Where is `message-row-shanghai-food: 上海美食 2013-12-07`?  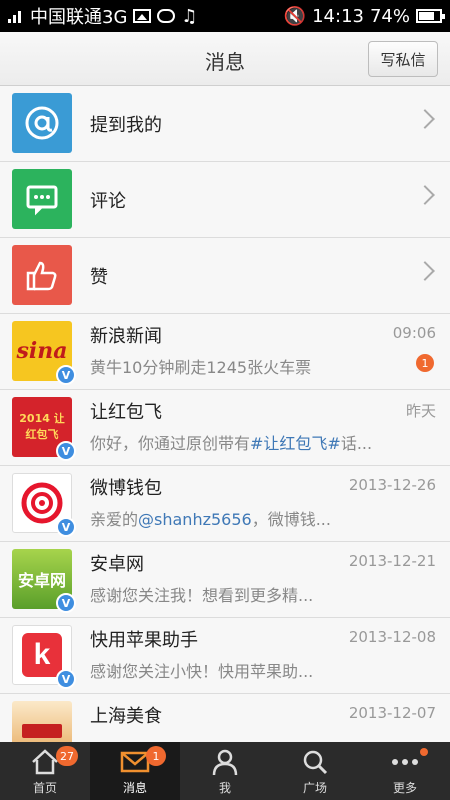
message-row-shanghai-food: 上海美食 2013-12-07 is located at coordinates (225, 718).